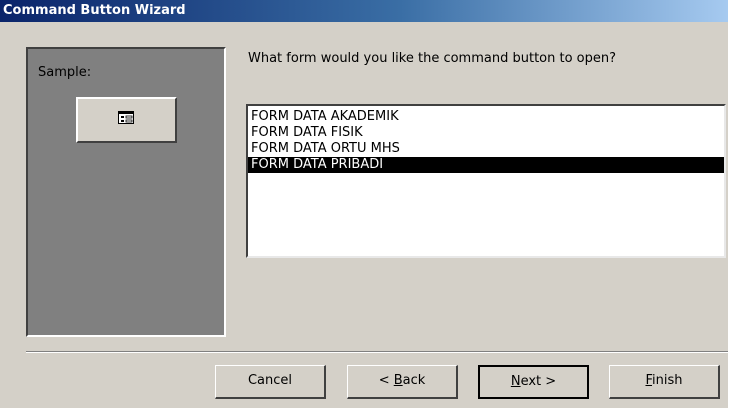 This screenshot has width=734, height=410. I want to click on cancel-button-label: Cancel, so click(270, 380).